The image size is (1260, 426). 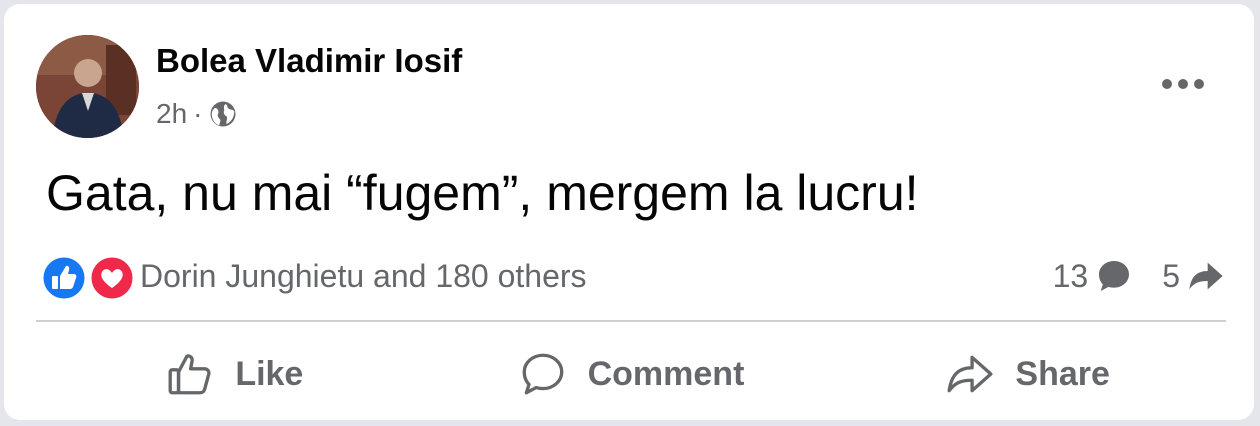 What do you see at coordinates (1139, 276) in the screenshot?
I see `engagement-stats: 13 5` at bounding box center [1139, 276].